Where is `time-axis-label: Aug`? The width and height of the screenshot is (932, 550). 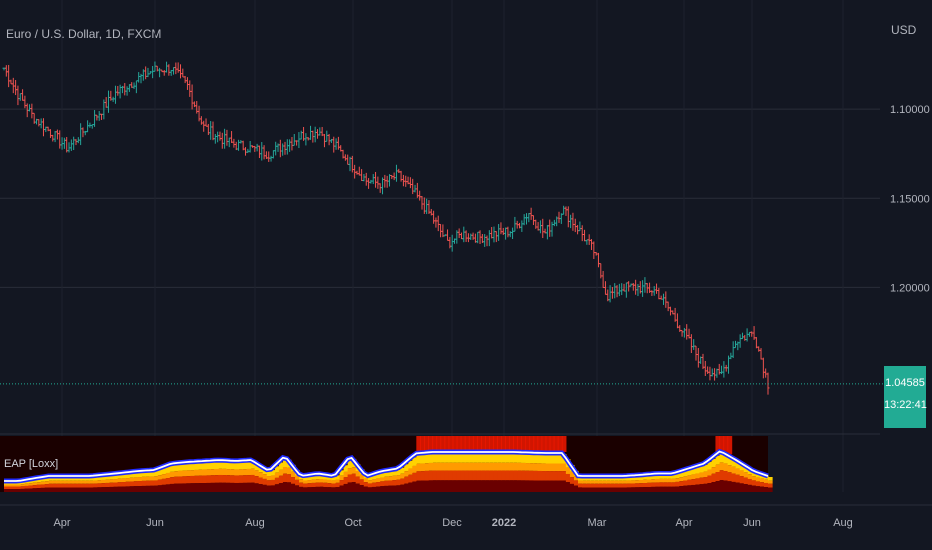
time-axis-label: Aug is located at coordinates (843, 523).